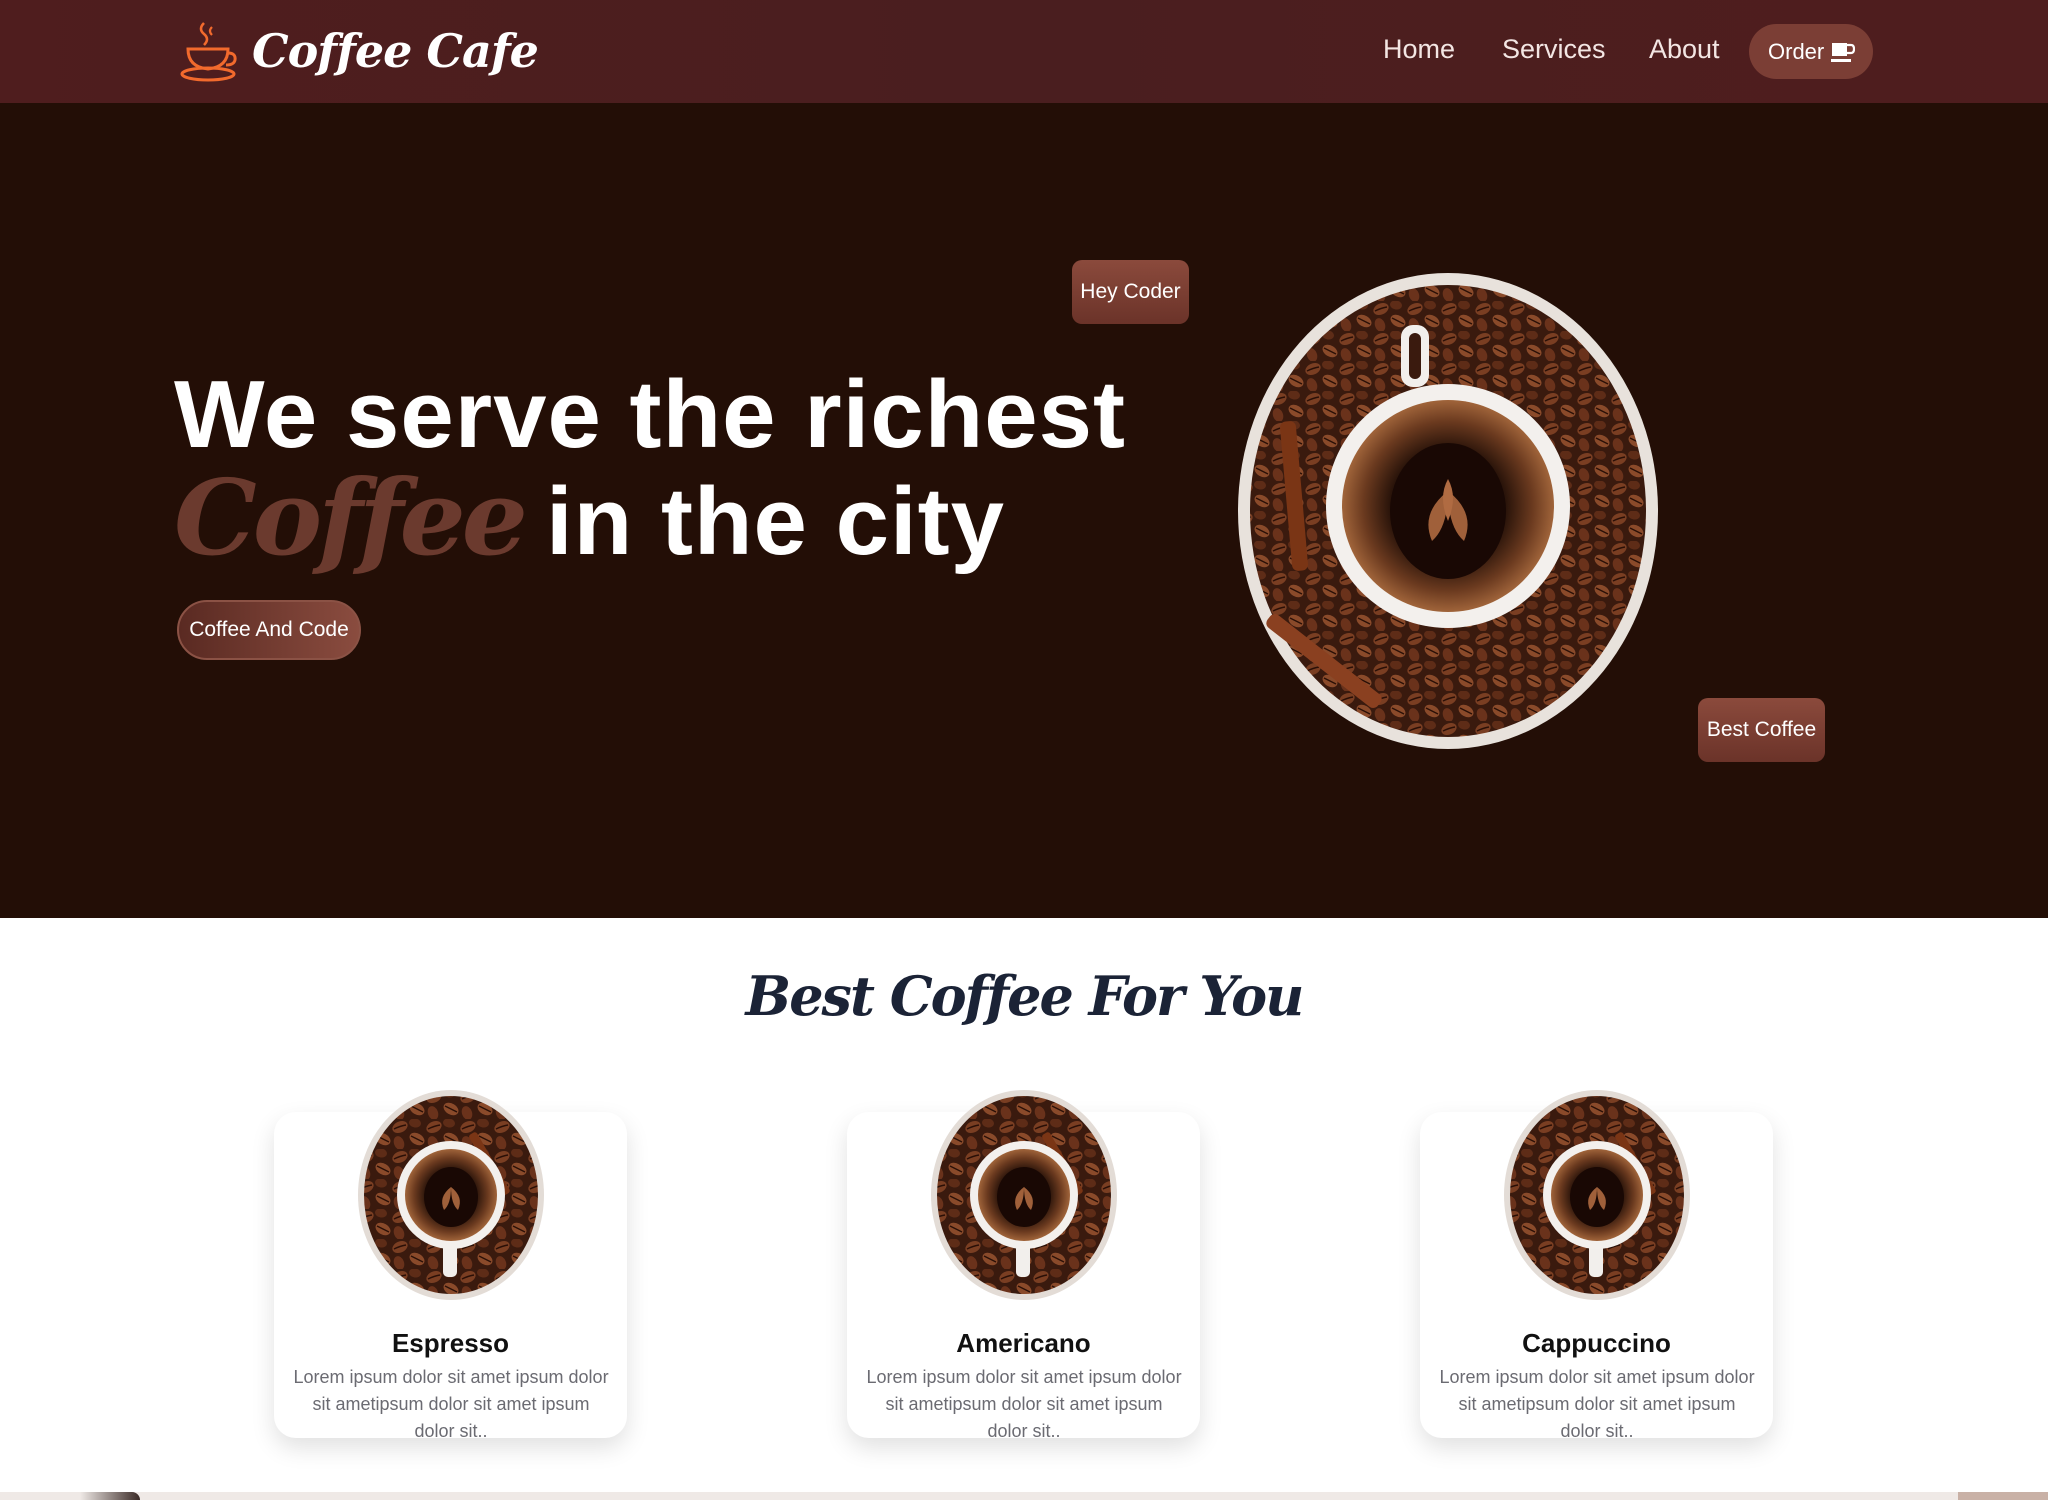 The height and width of the screenshot is (1500, 2048). What do you see at coordinates (395, 51) in the screenshot?
I see `brand-name: Coffee Cafe` at bounding box center [395, 51].